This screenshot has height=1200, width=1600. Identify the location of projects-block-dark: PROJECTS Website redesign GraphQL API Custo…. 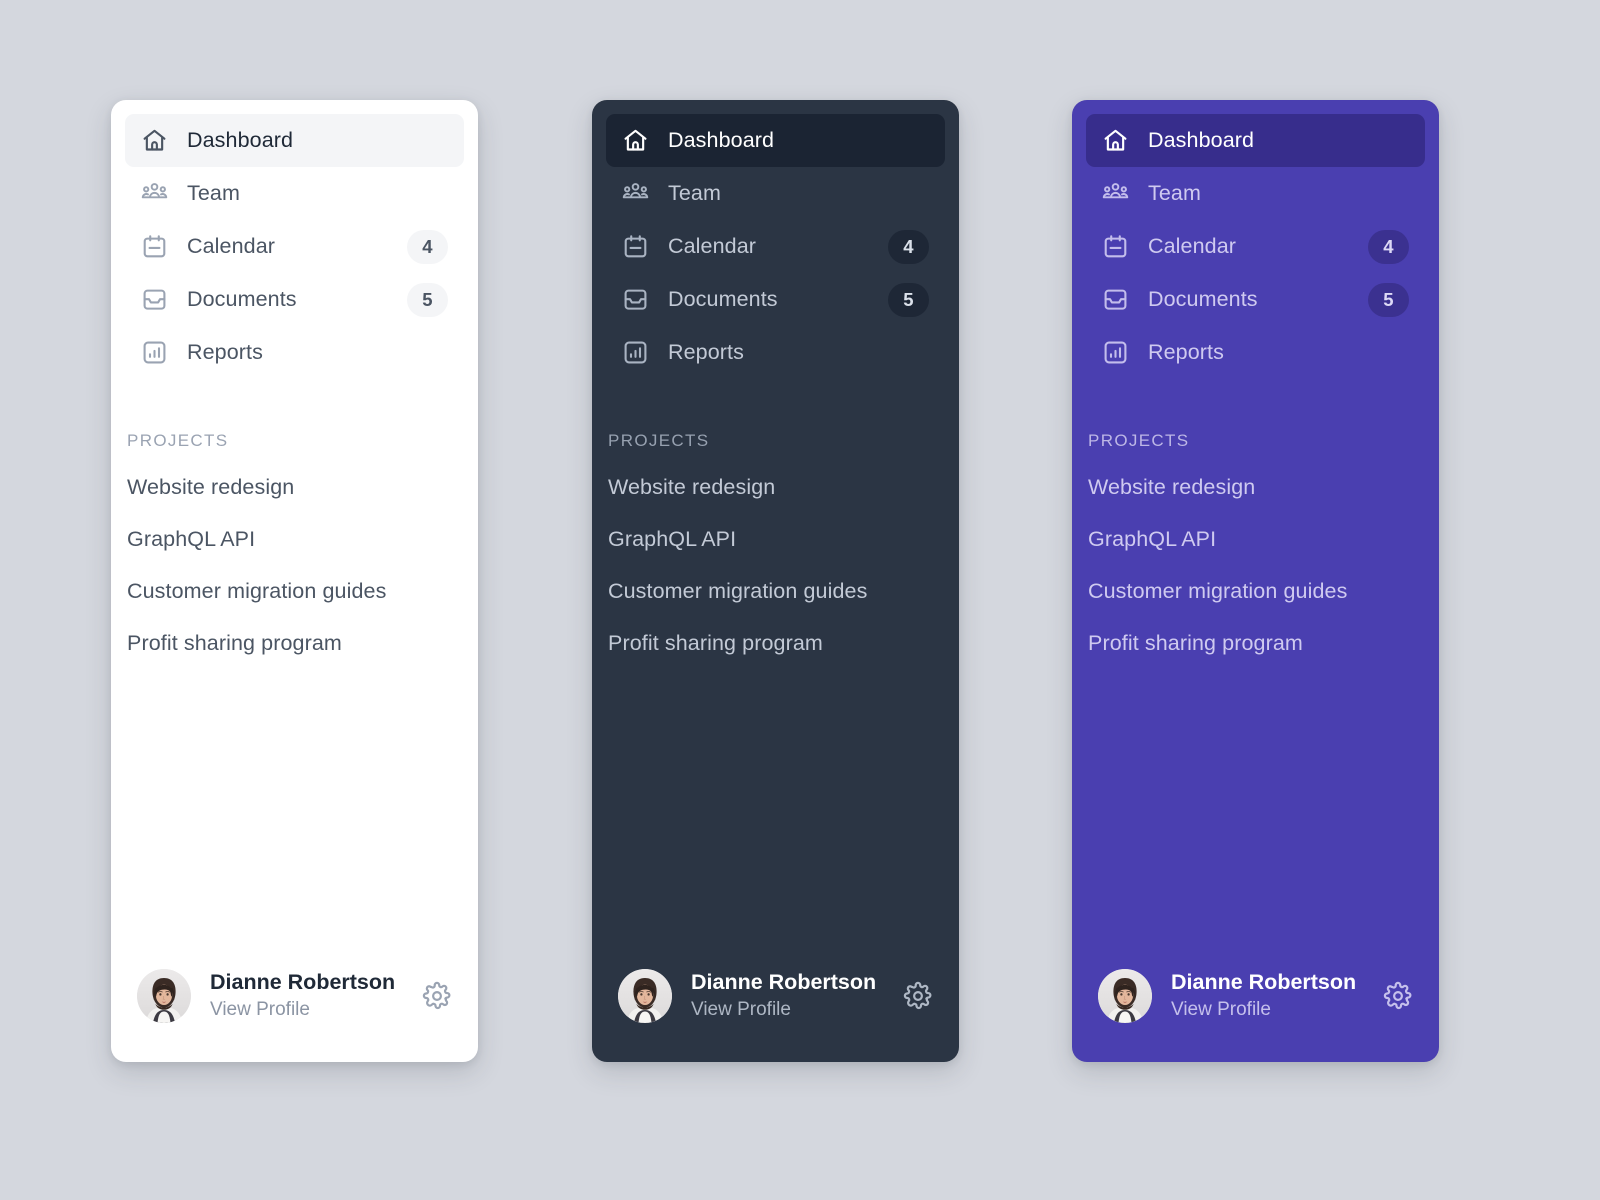
(775, 524).